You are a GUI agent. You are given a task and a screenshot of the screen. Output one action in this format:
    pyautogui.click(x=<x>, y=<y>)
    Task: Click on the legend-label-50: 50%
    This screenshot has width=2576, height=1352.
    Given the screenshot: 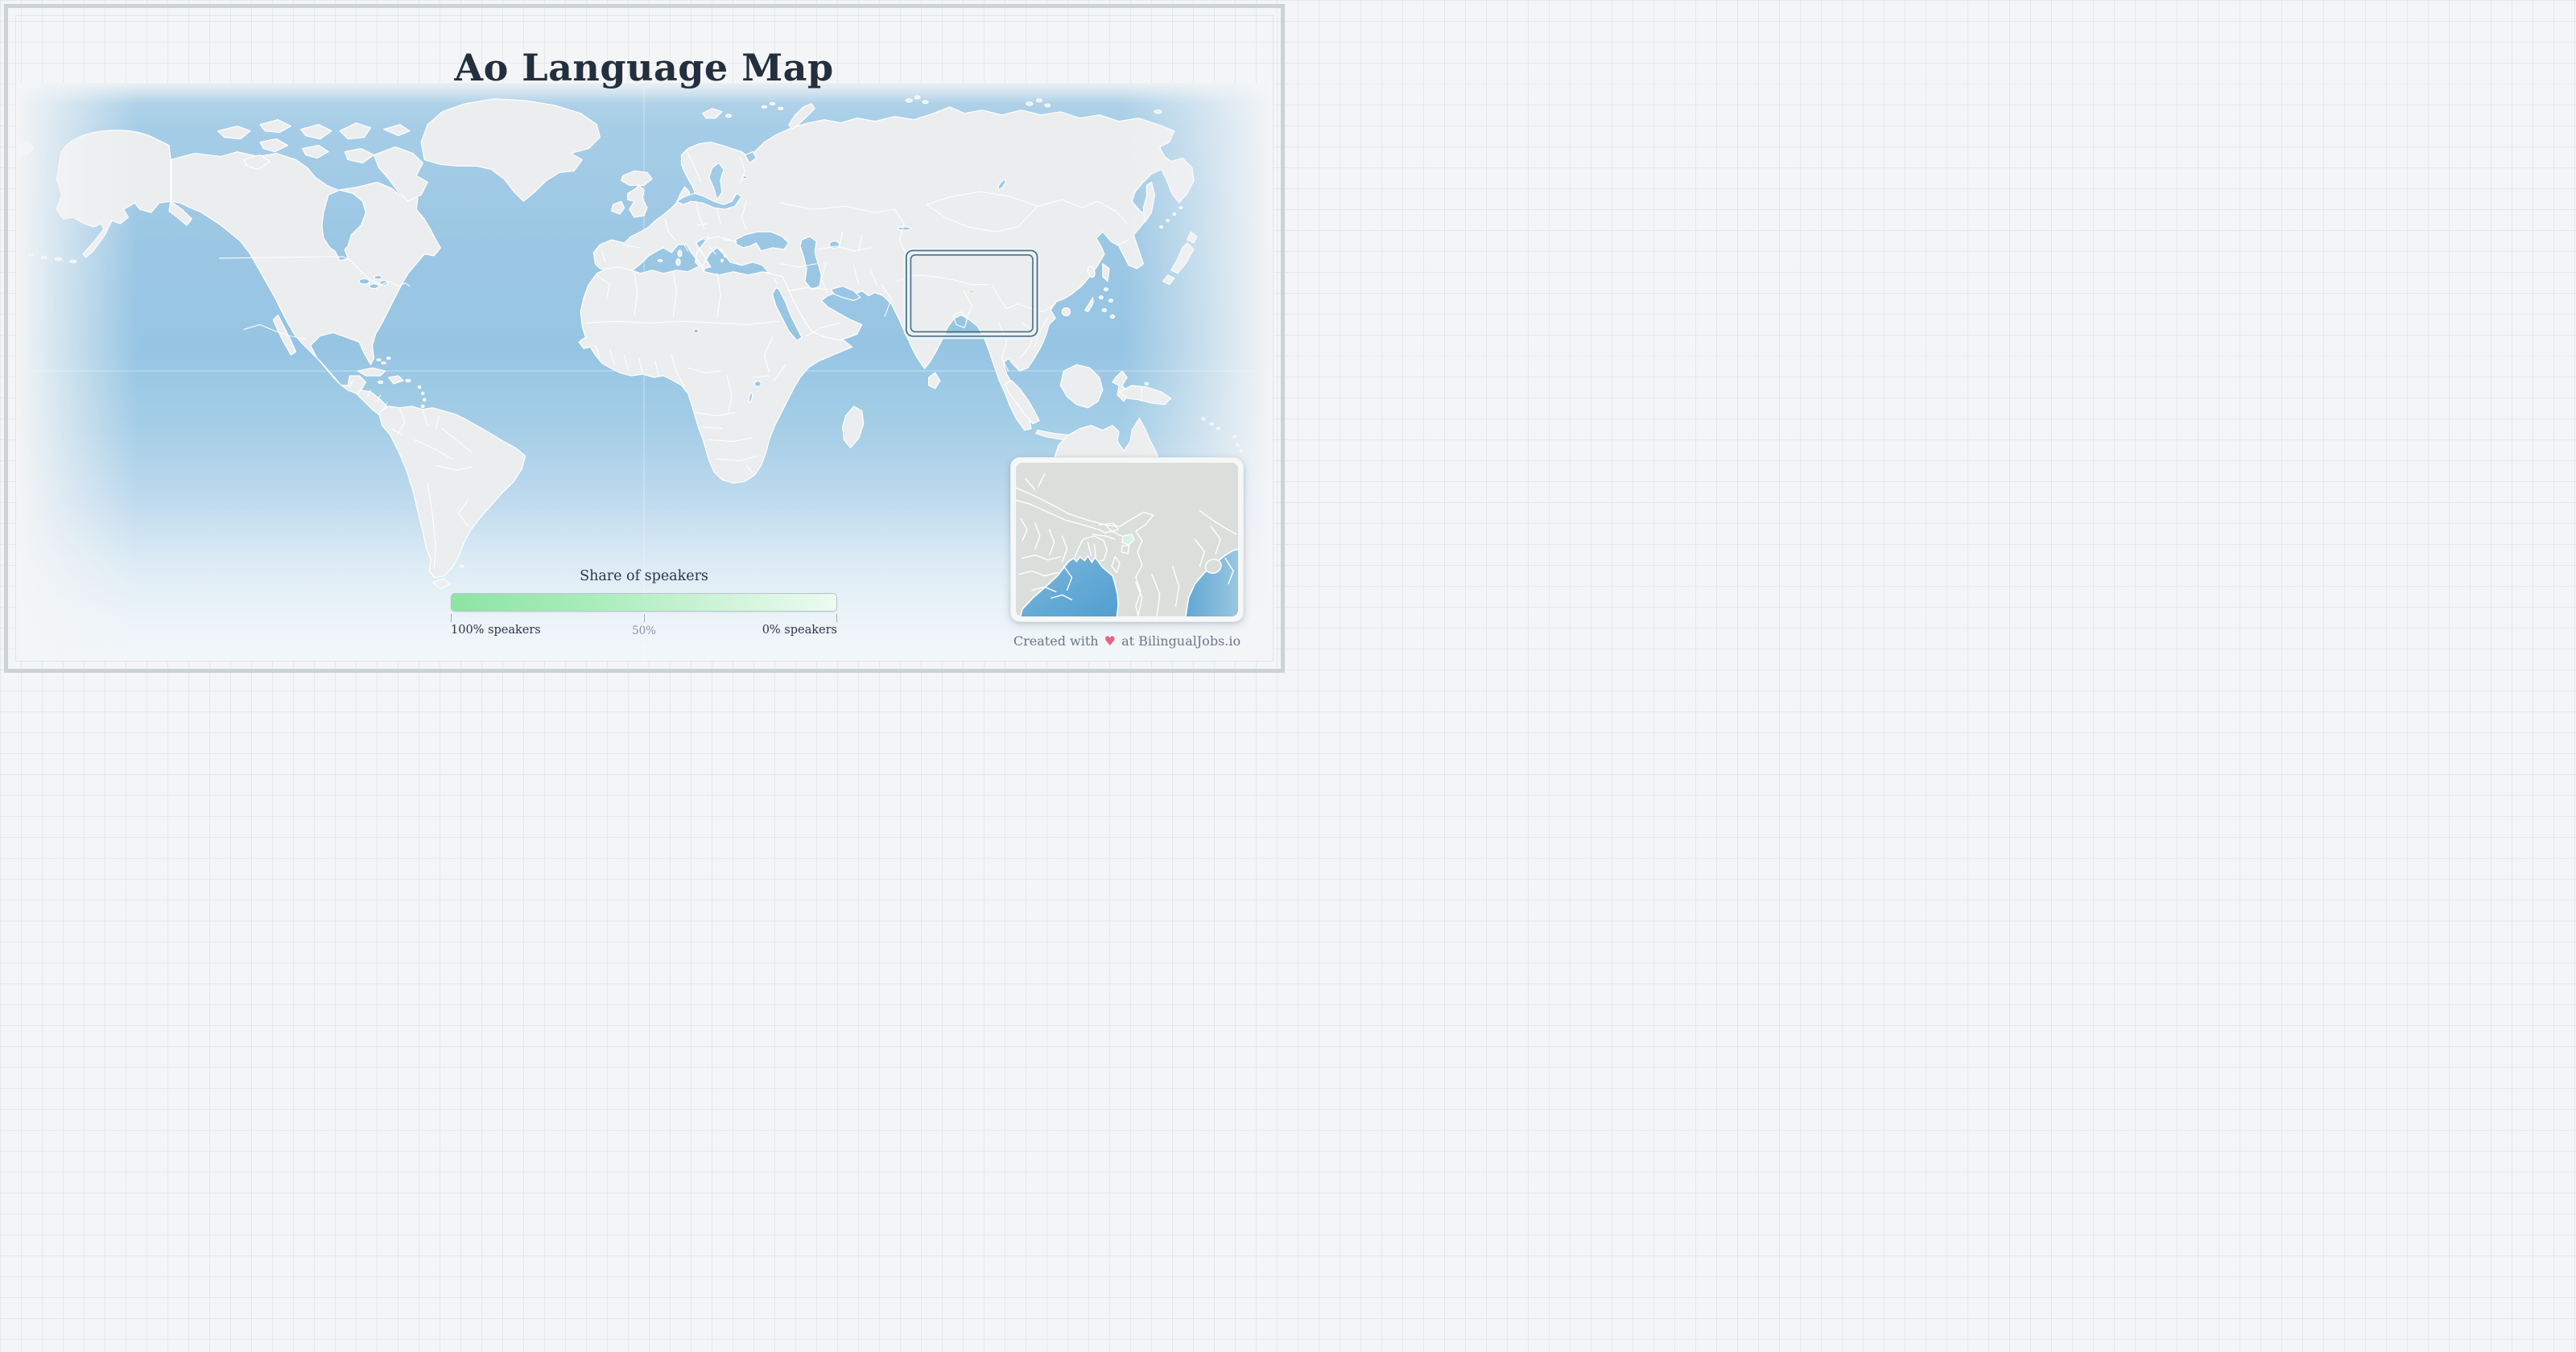 What is the action you would take?
    pyautogui.click(x=644, y=630)
    